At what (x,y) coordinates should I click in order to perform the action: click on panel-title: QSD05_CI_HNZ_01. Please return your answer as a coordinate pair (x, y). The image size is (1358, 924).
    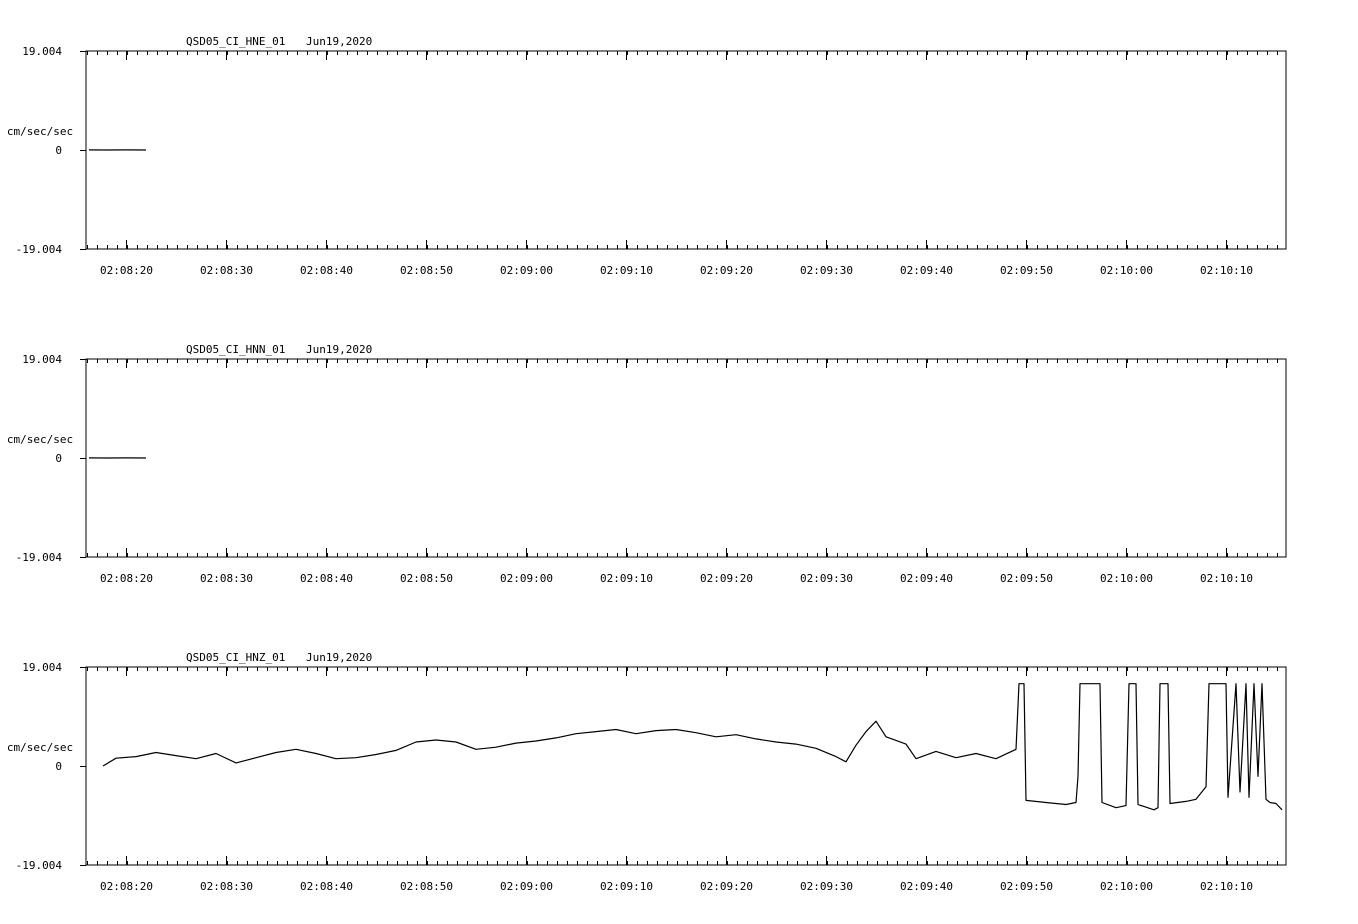
    Looking at the image, I should click on (235, 657).